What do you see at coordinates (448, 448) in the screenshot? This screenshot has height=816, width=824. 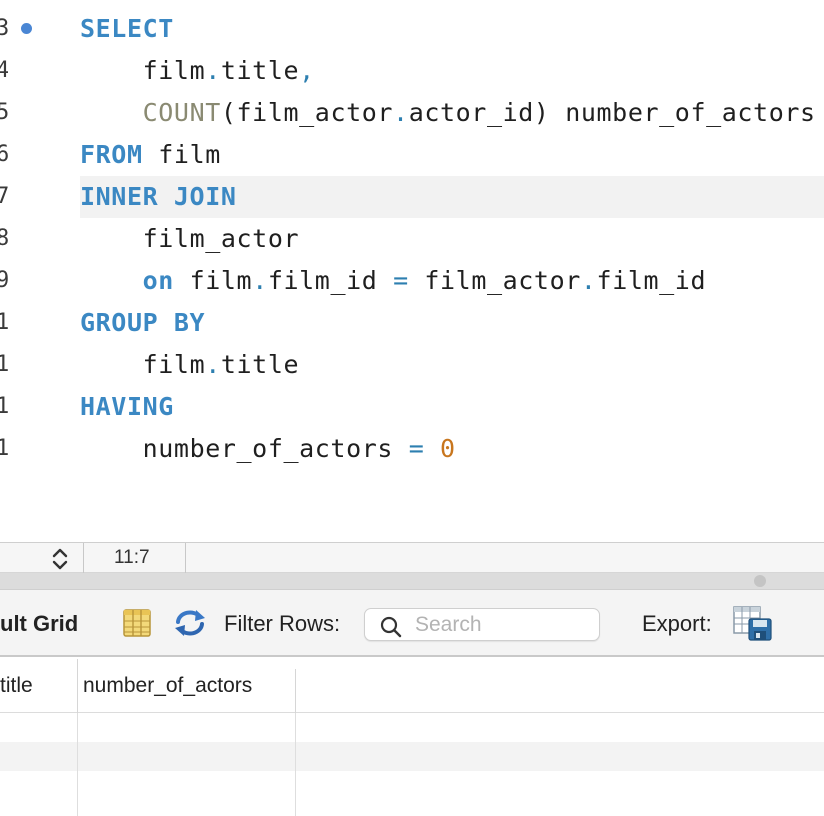 I see `code-token: 0` at bounding box center [448, 448].